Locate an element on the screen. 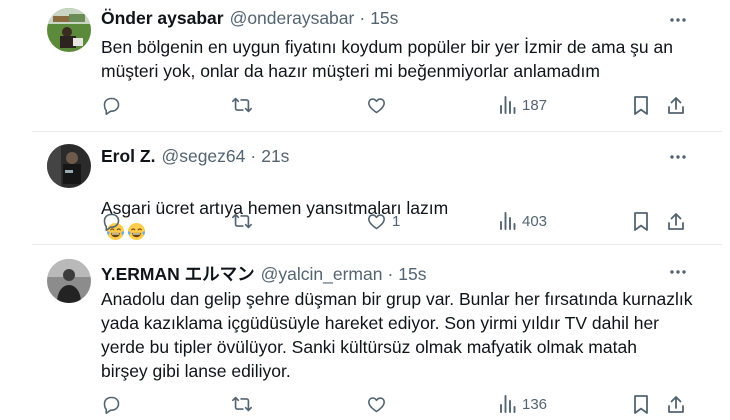 The image size is (730, 420). display-name: Önder aysabar is located at coordinates (162, 18).